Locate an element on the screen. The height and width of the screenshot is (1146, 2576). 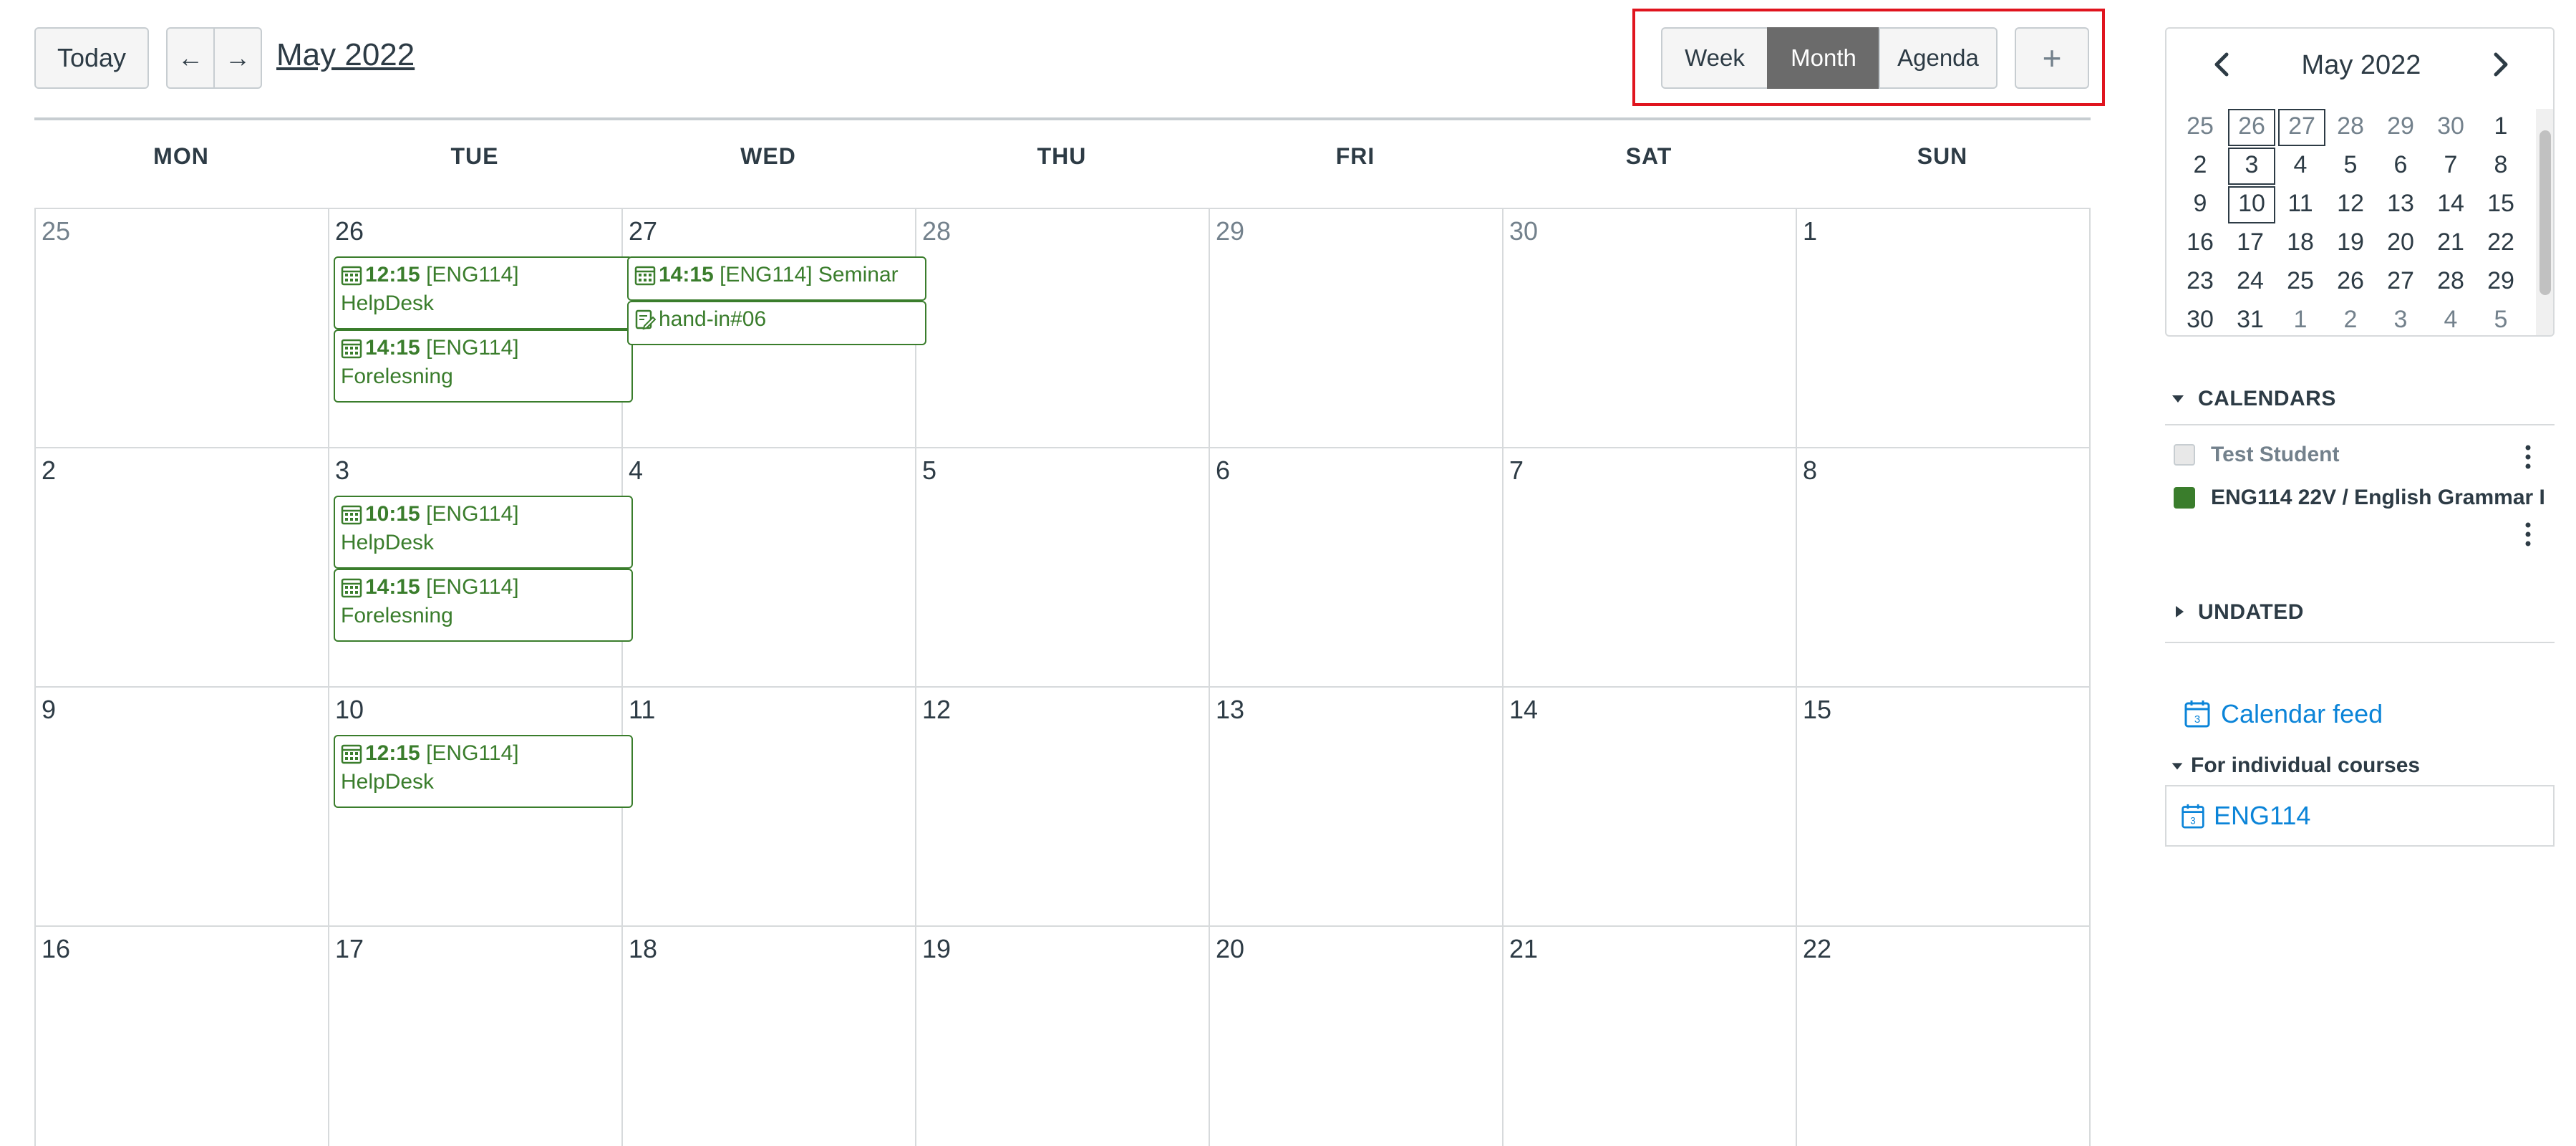
day-cell: 29 is located at coordinates (1357, 328).